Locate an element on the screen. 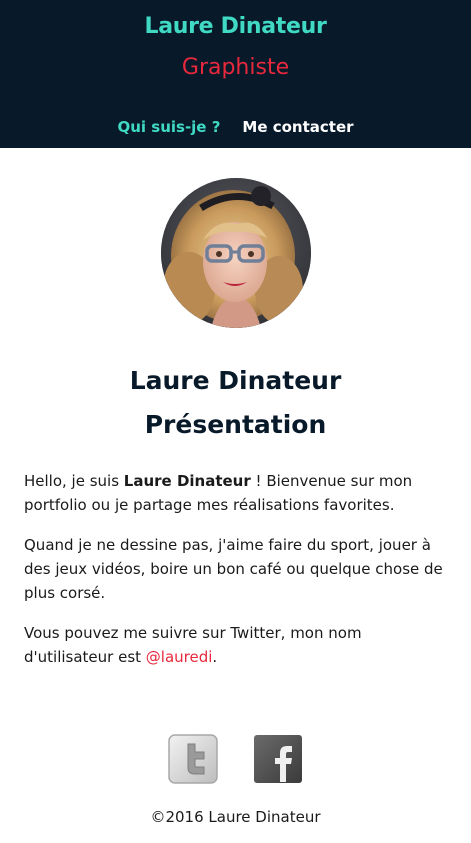 This screenshot has width=471, height=843. intro-name-bold: Laure Dinateur is located at coordinates (187, 481).